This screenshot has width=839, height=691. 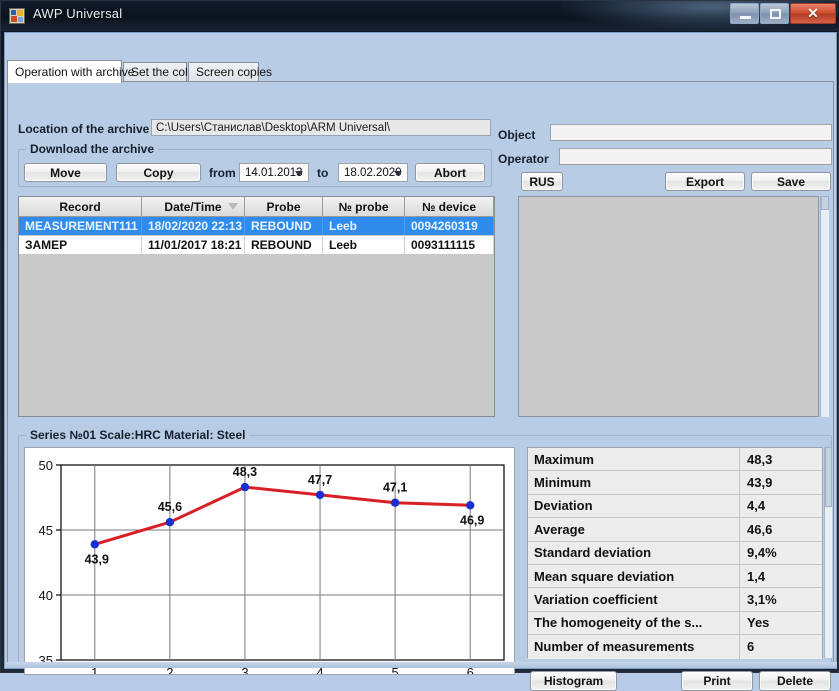 I want to click on stat-row: Variation coefficient 3,1%, so click(x=675, y=600).